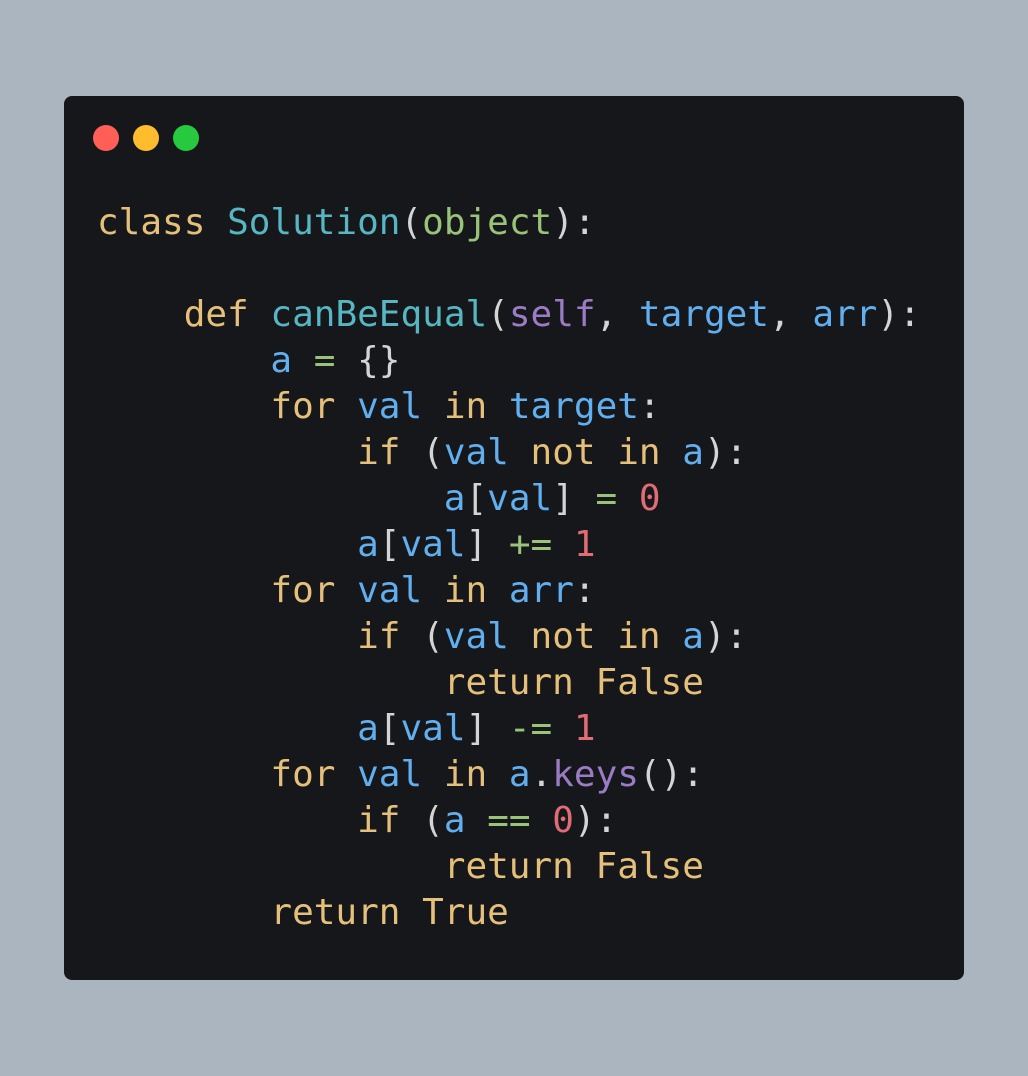  I want to click on code-line: def canBeEqual(self, target, arr):, so click(509, 315).